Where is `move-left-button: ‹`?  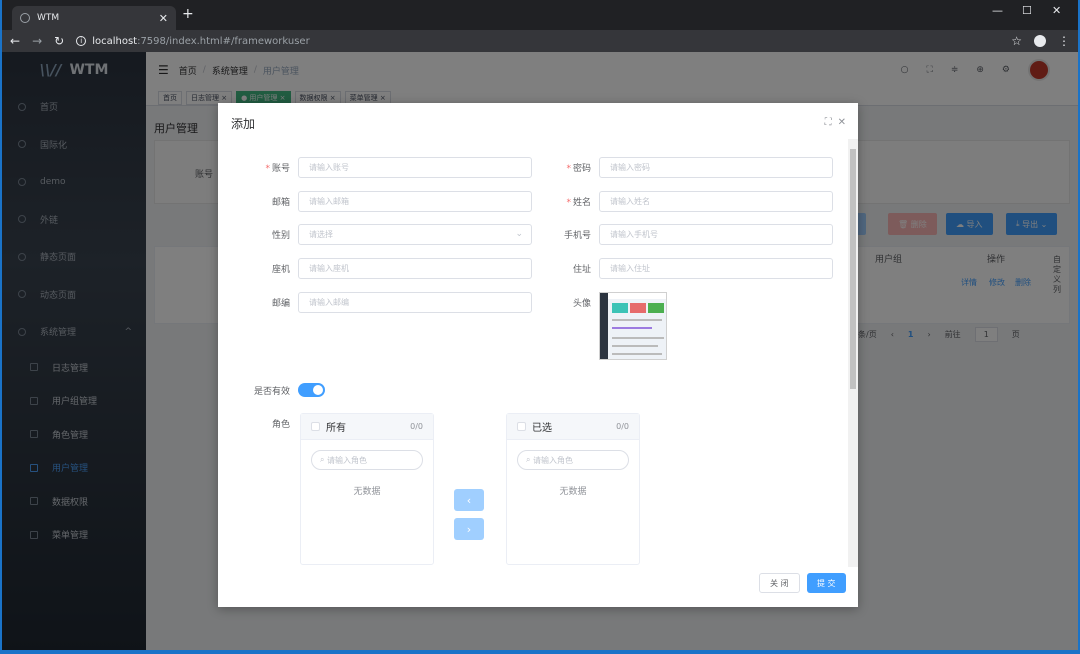 move-left-button: ‹ is located at coordinates (469, 500).